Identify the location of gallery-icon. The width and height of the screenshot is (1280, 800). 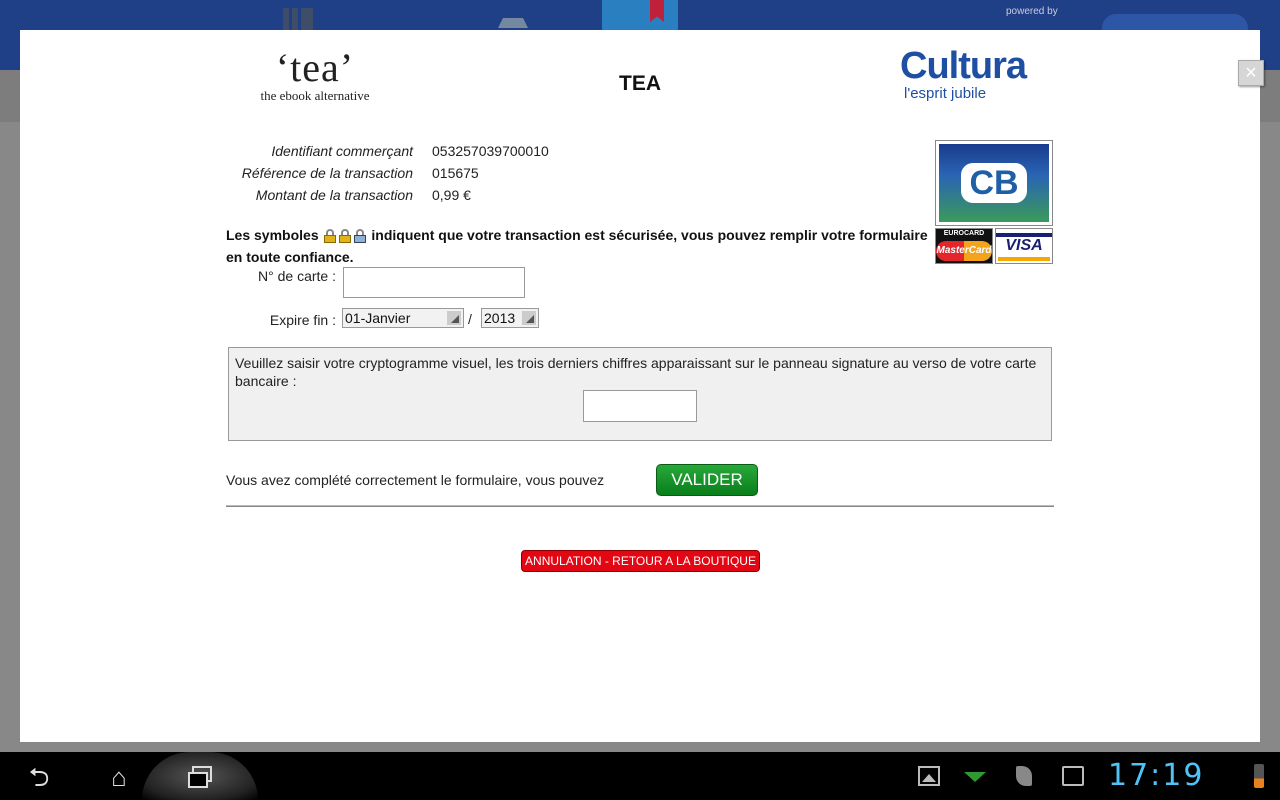
(929, 776).